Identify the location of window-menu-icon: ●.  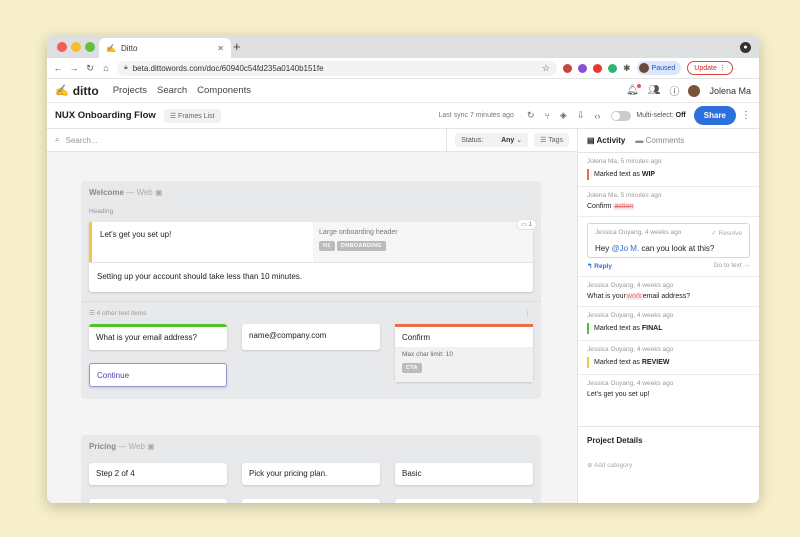
(745, 47).